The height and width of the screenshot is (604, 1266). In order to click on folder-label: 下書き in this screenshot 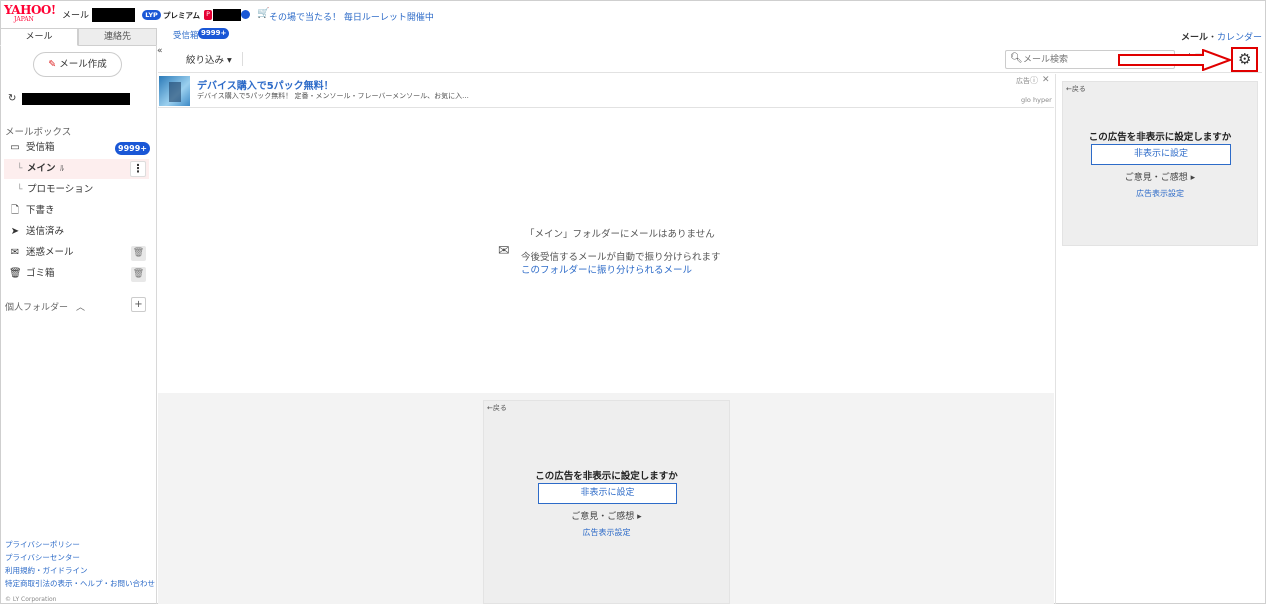, I will do `click(40, 210)`.